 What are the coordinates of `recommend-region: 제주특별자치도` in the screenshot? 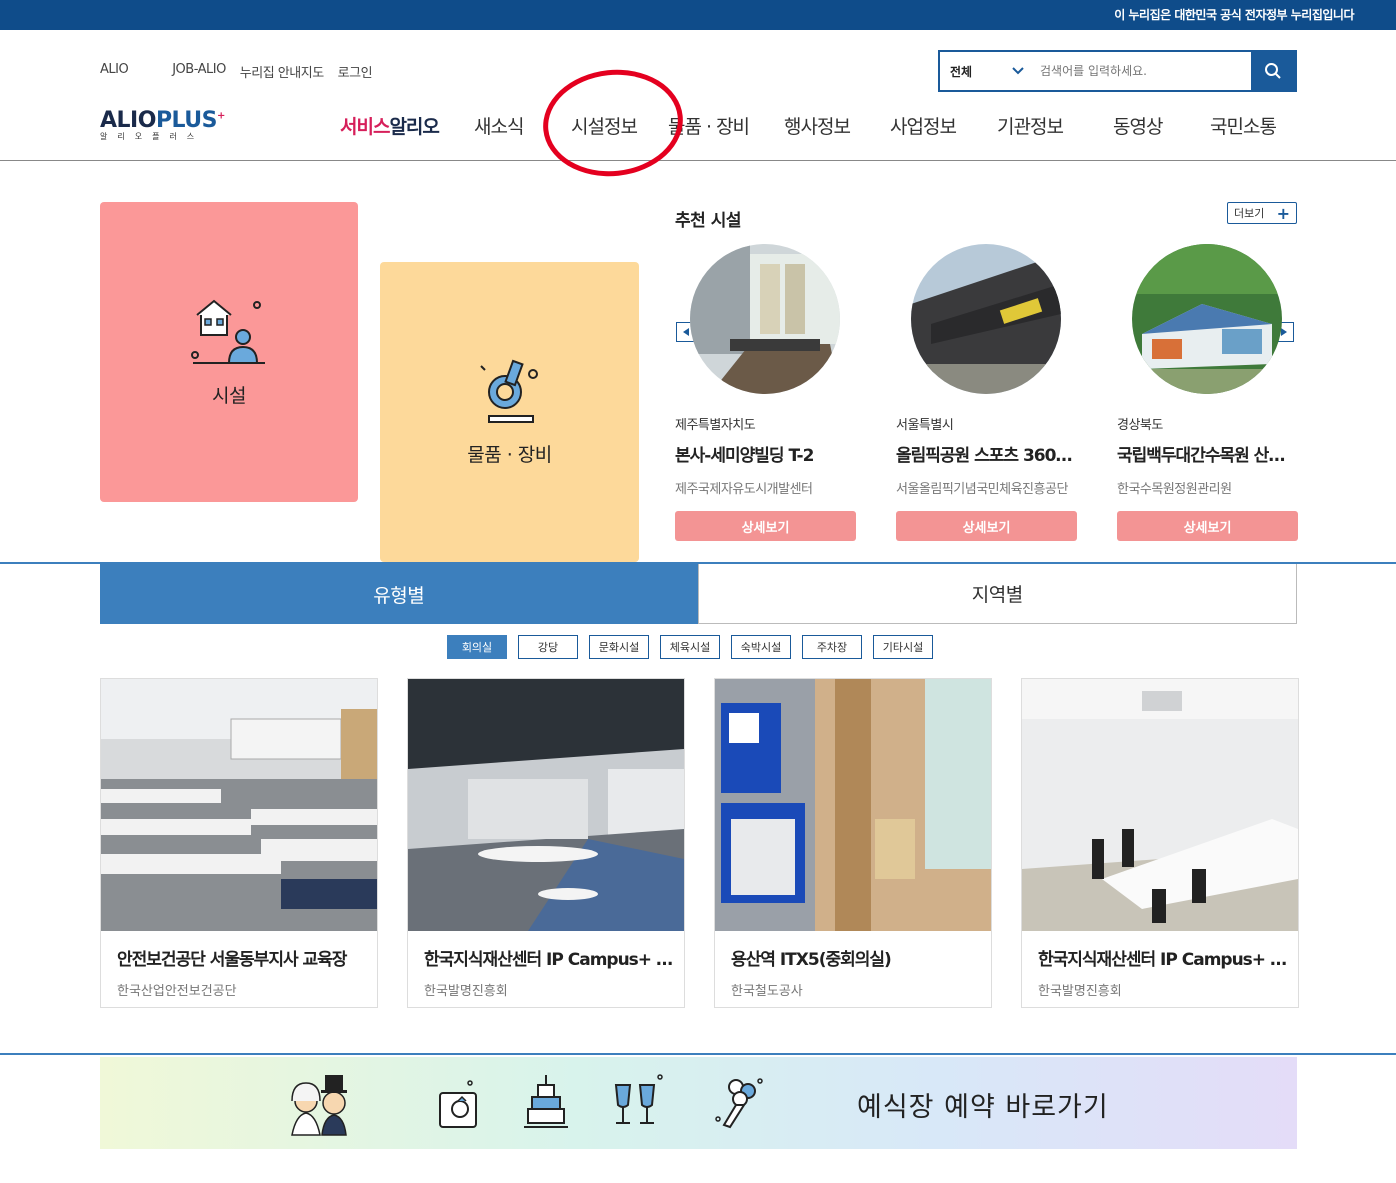 It's located at (715, 425).